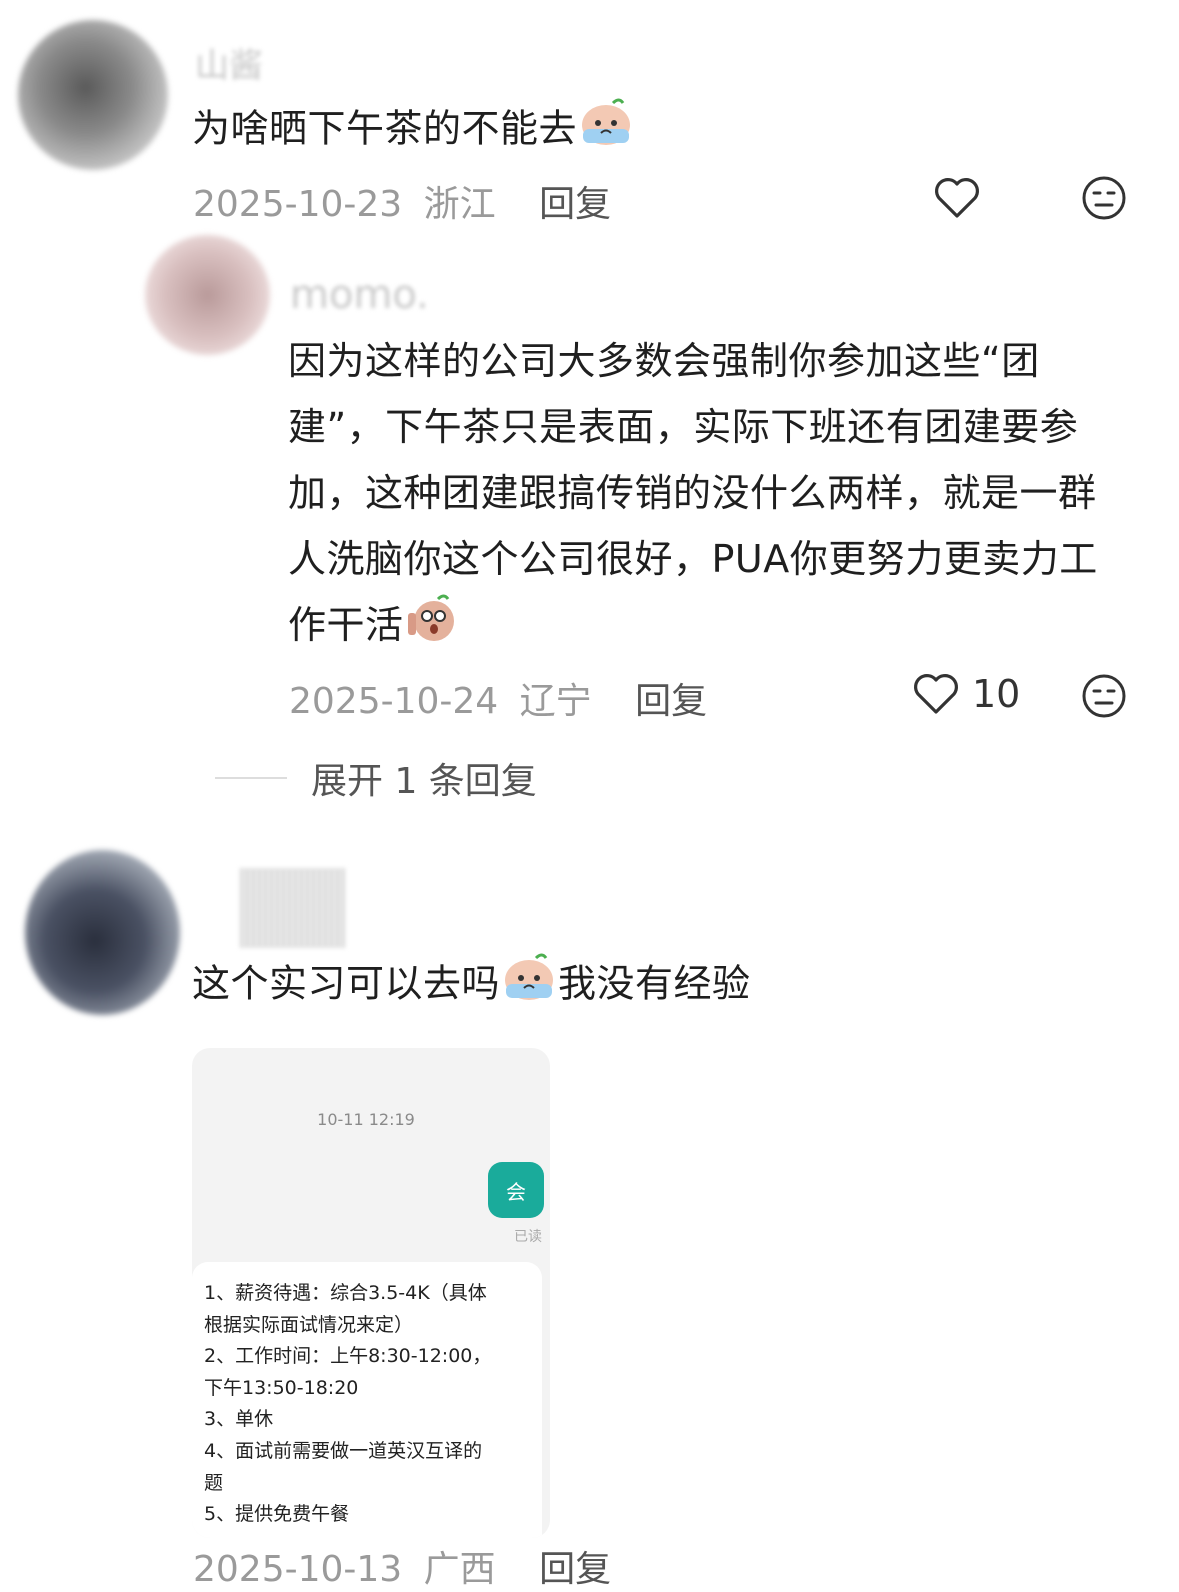 The image size is (1179, 1592). What do you see at coordinates (229, 62) in the screenshot?
I see `username: 山酱` at bounding box center [229, 62].